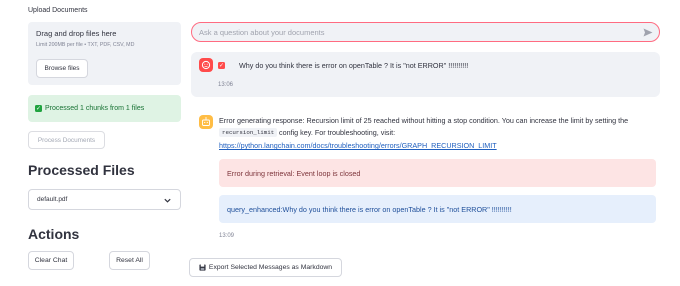  I want to click on clear-chat-button: Clear Chat, so click(51, 260).